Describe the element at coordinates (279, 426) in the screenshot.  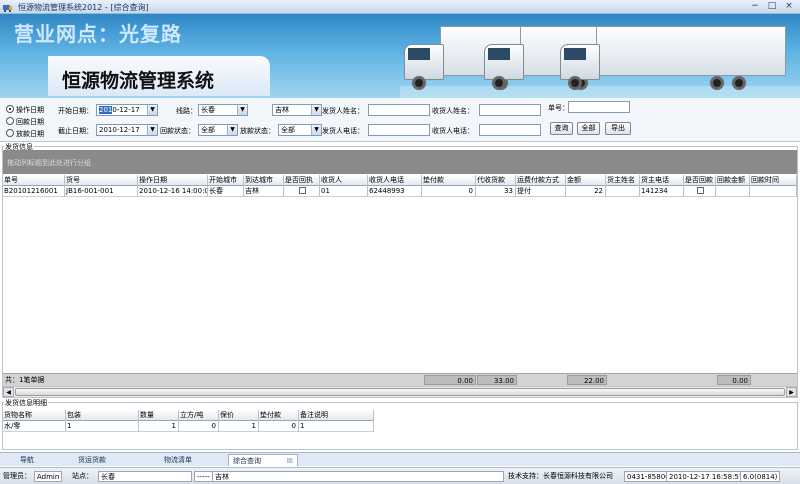
I see `cell-detail-advance: 0` at that location.